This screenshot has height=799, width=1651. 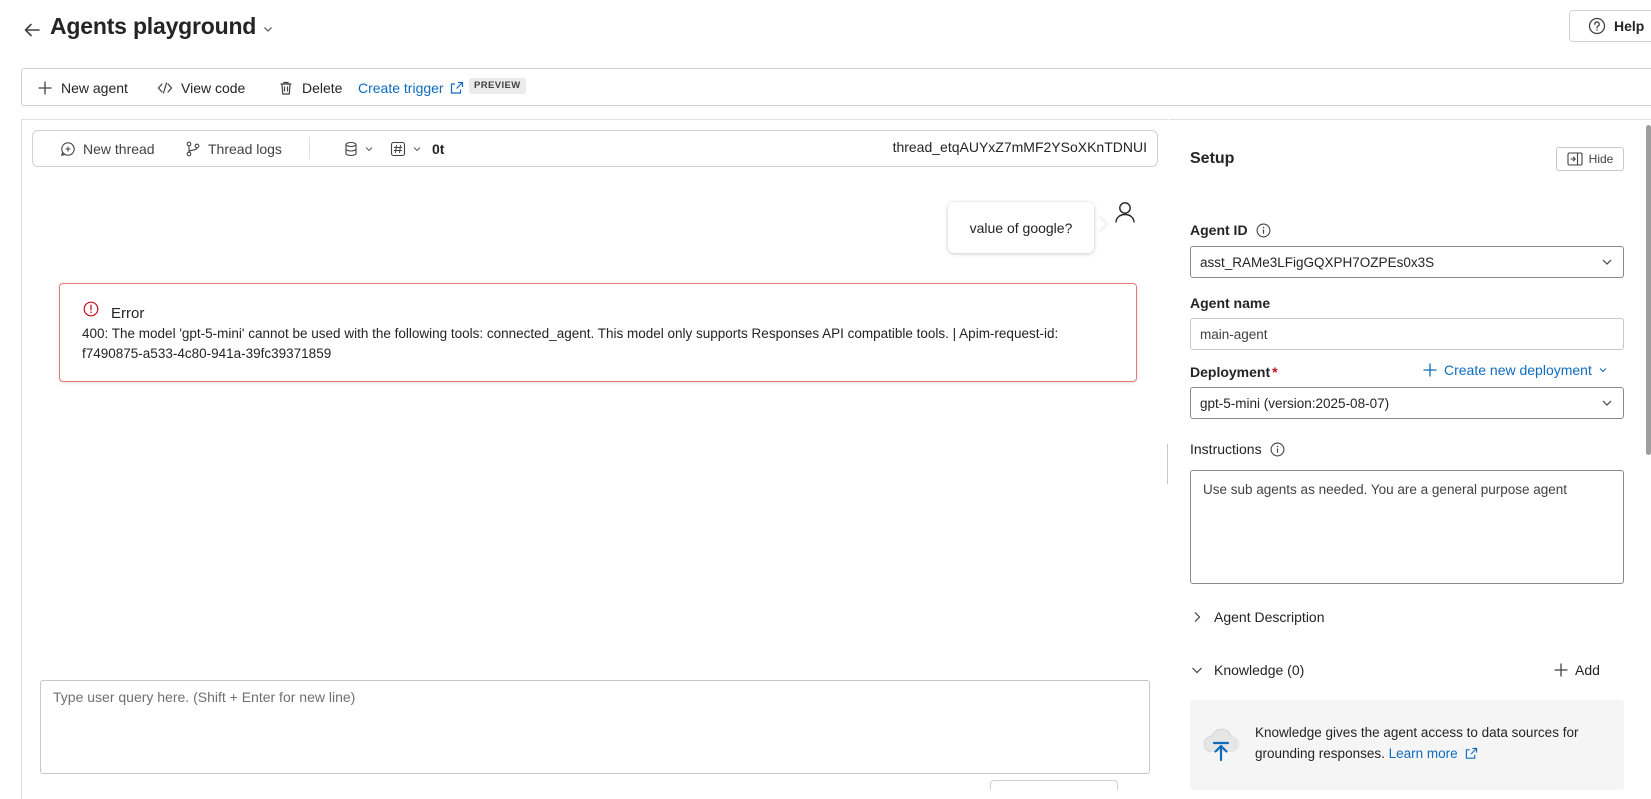 What do you see at coordinates (497, 86) in the screenshot?
I see `preview-badge: PREVIEW` at bounding box center [497, 86].